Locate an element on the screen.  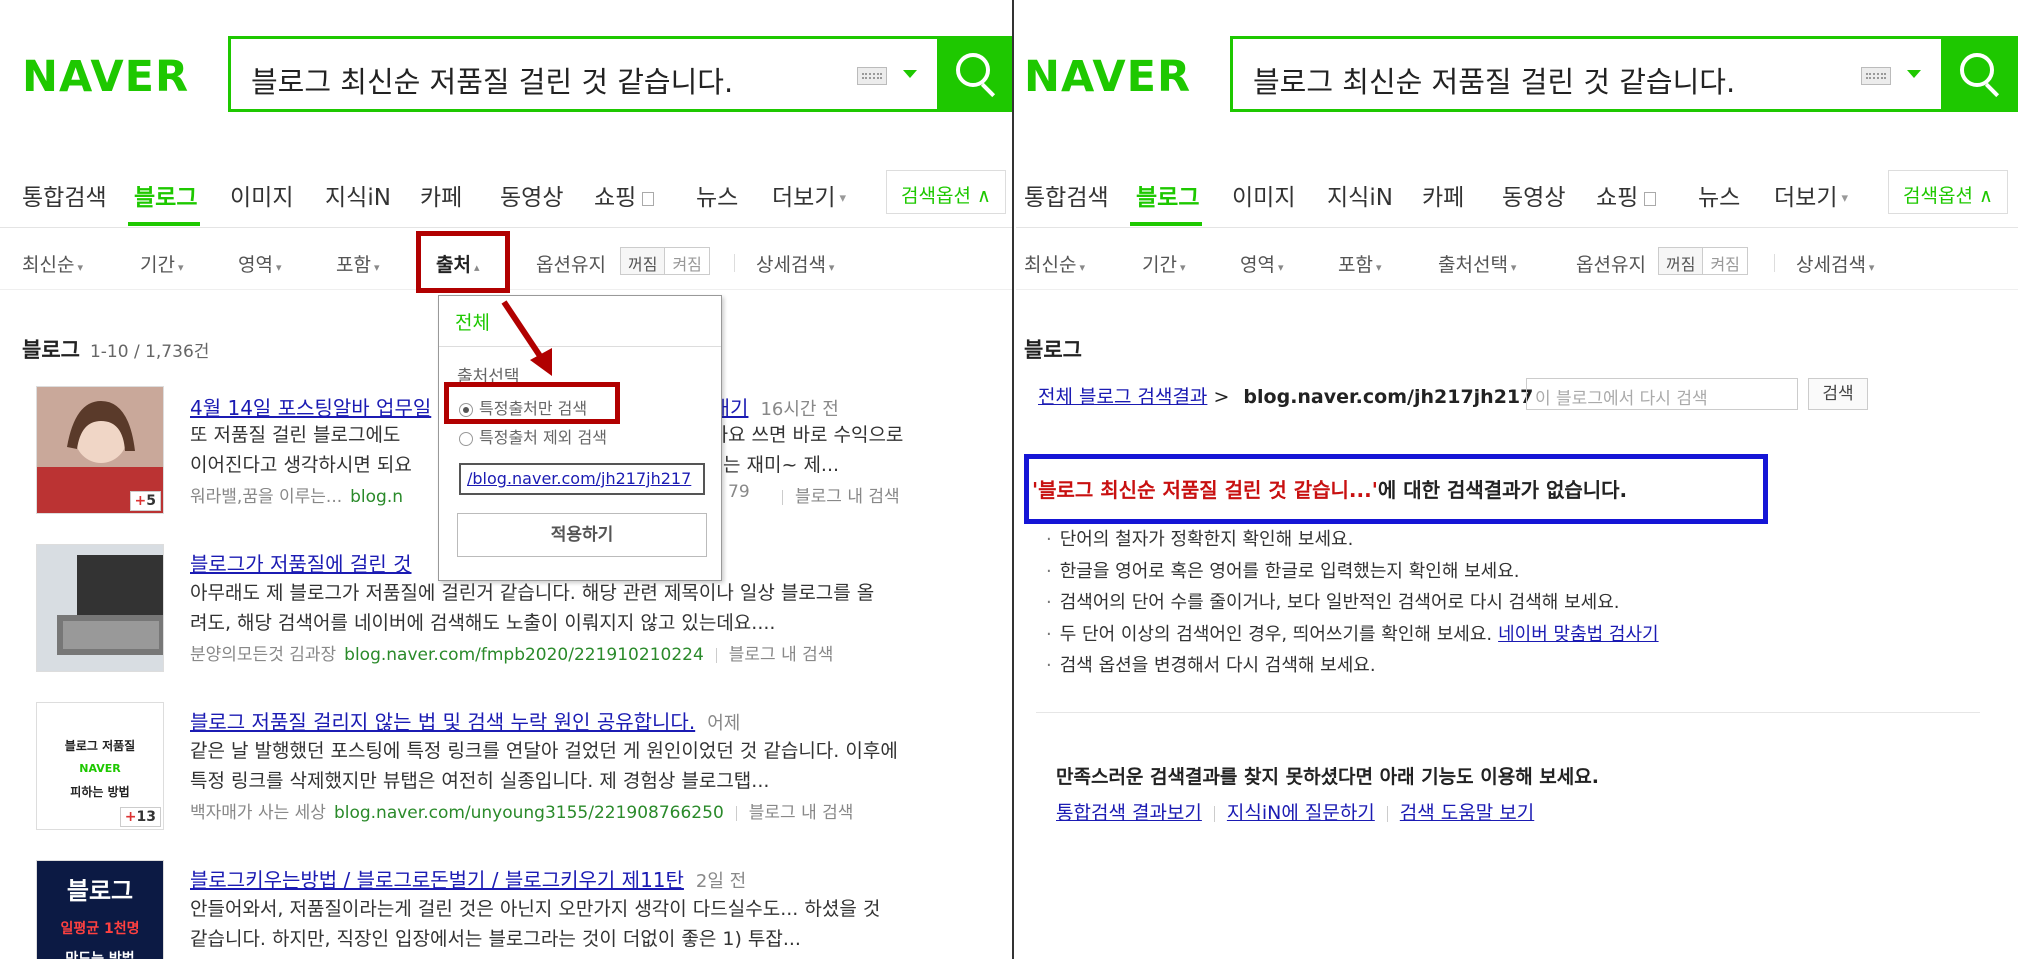
result-thumbnail is located at coordinates (100, 608).